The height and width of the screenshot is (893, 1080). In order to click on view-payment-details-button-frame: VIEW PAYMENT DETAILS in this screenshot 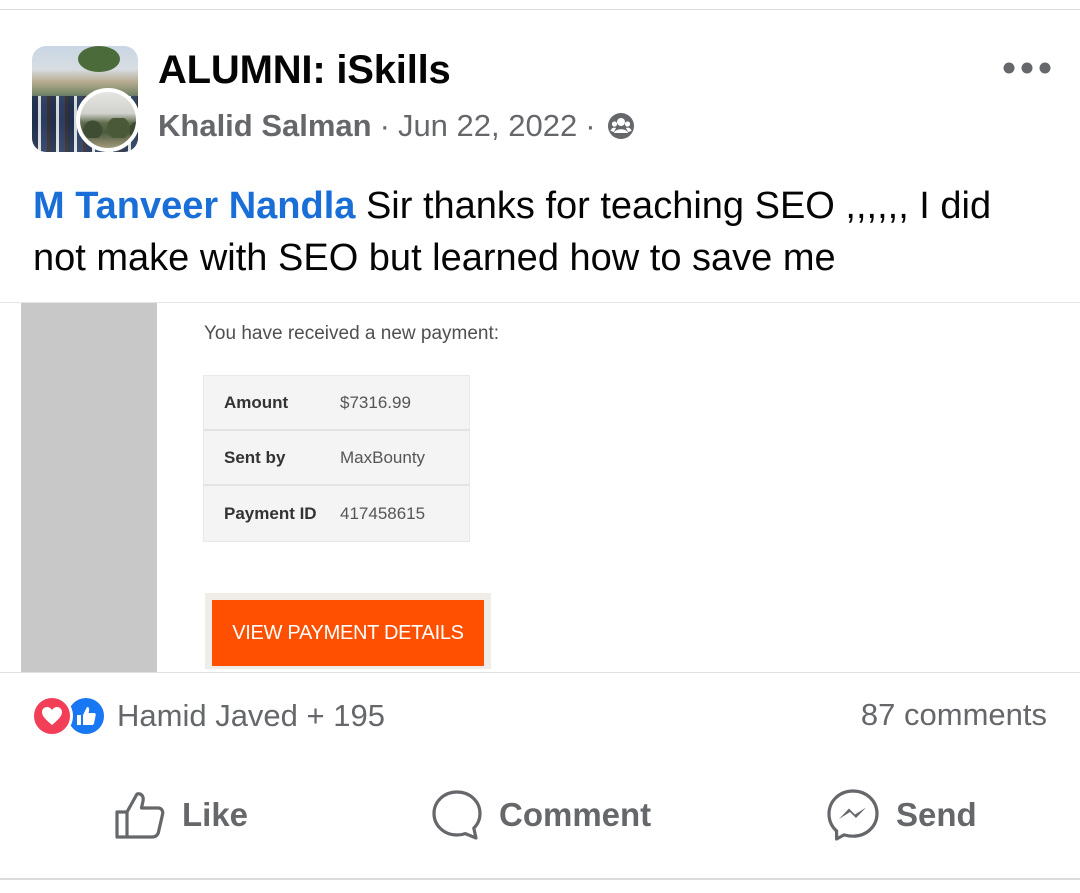, I will do `click(348, 631)`.